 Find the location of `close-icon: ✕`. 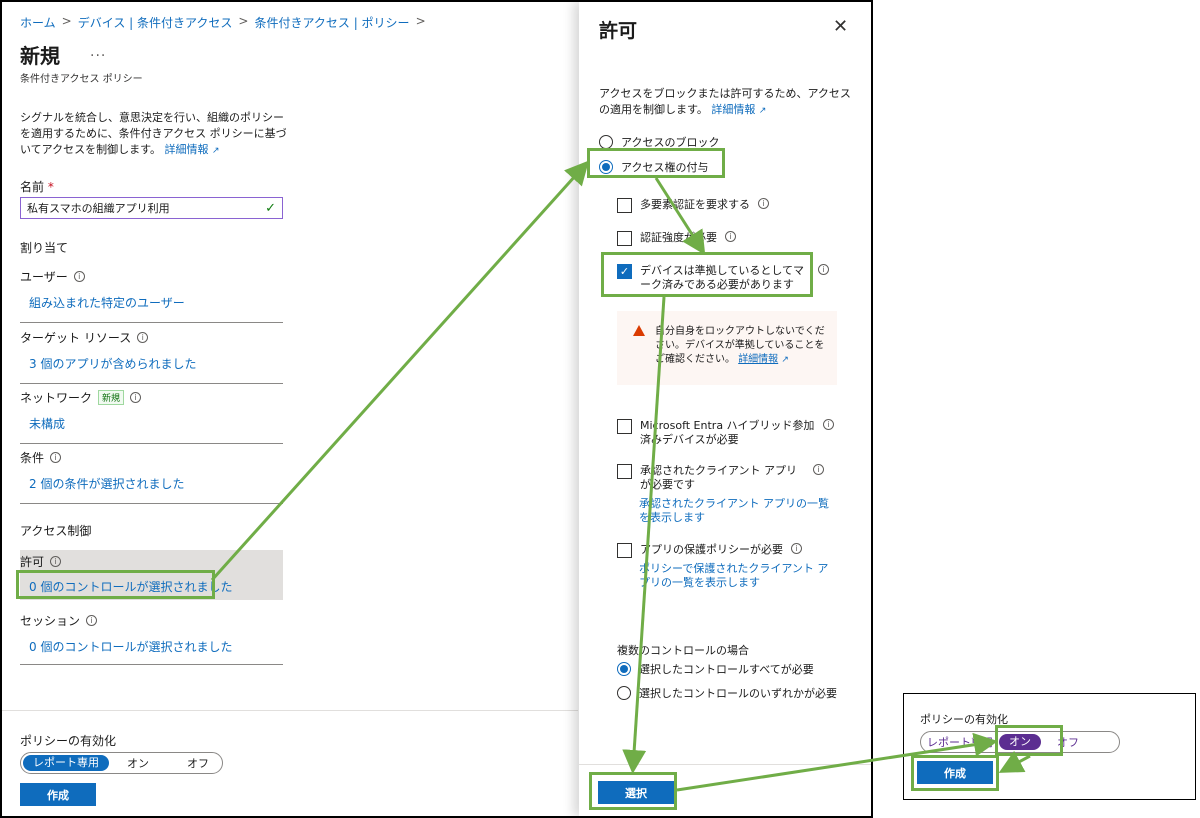

close-icon: ✕ is located at coordinates (840, 26).